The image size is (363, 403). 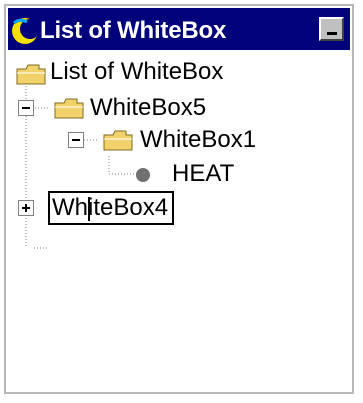 I want to click on plus-icon-vertical, so click(x=26, y=208).